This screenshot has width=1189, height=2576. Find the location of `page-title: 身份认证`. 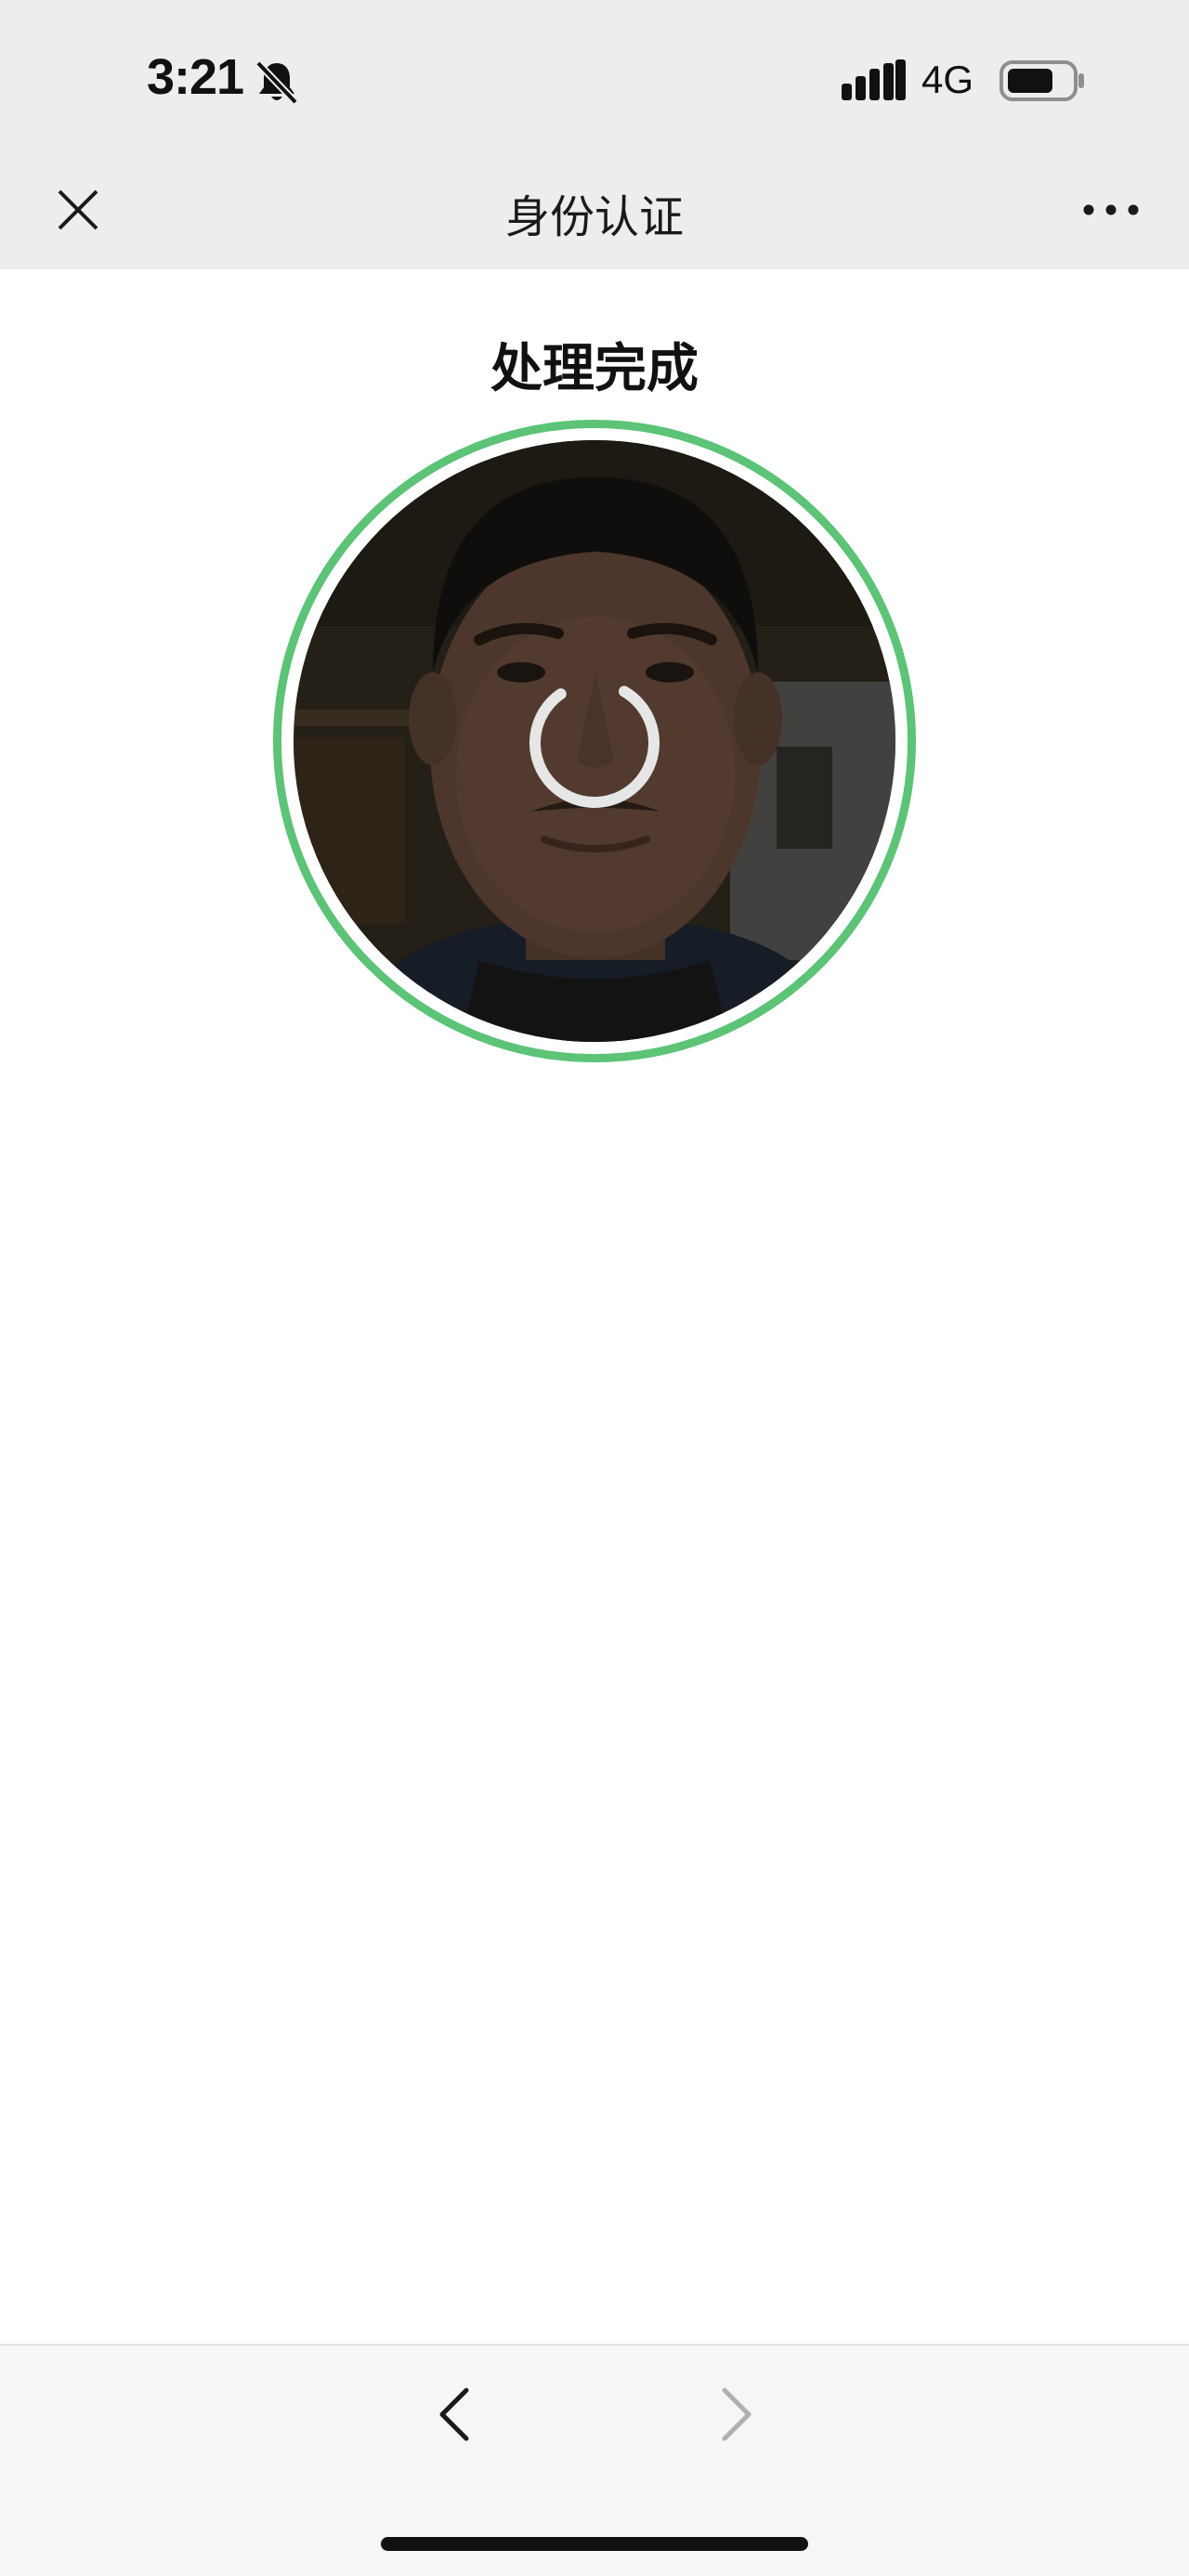

page-title: 身份认证 is located at coordinates (594, 217).